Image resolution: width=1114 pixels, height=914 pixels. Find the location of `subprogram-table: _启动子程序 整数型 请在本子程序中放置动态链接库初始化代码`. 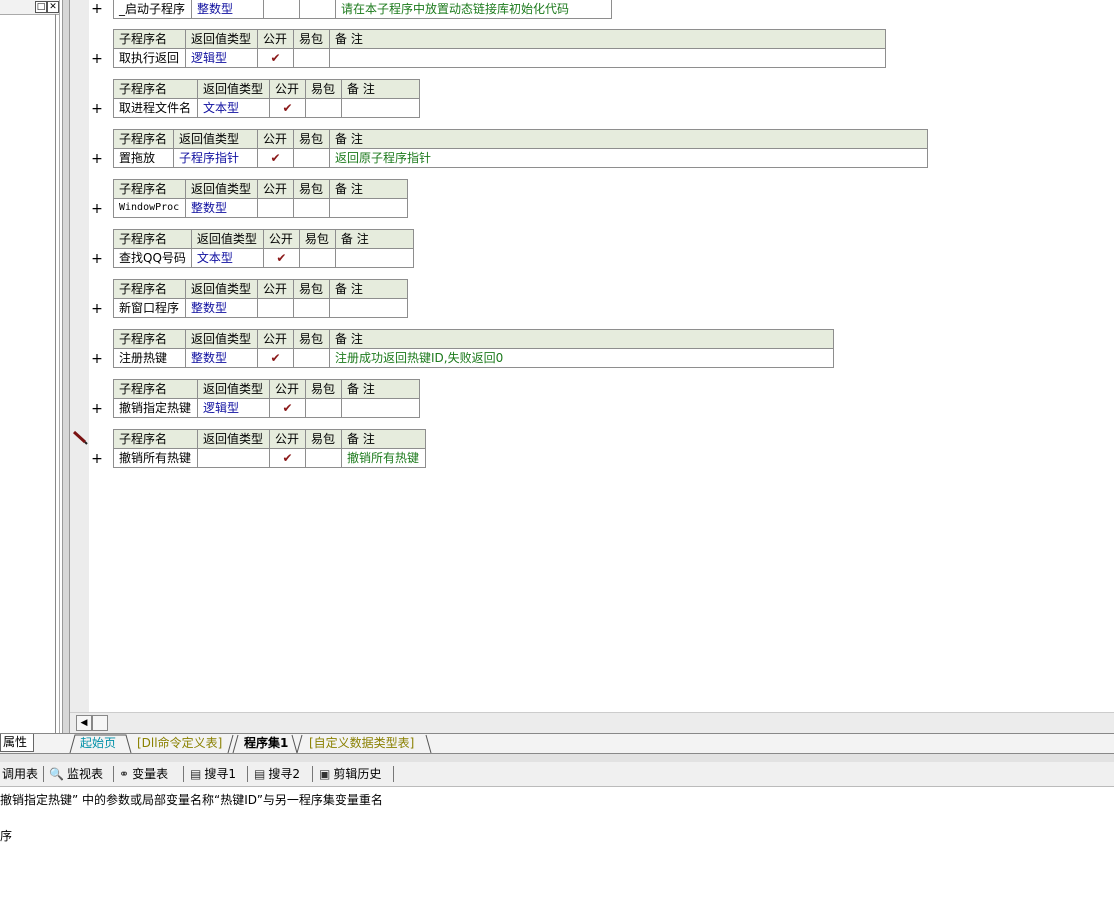

subprogram-table: _启动子程序 整数型 请在本子程序中放置动态链接库初始化代码 is located at coordinates (362, 9).